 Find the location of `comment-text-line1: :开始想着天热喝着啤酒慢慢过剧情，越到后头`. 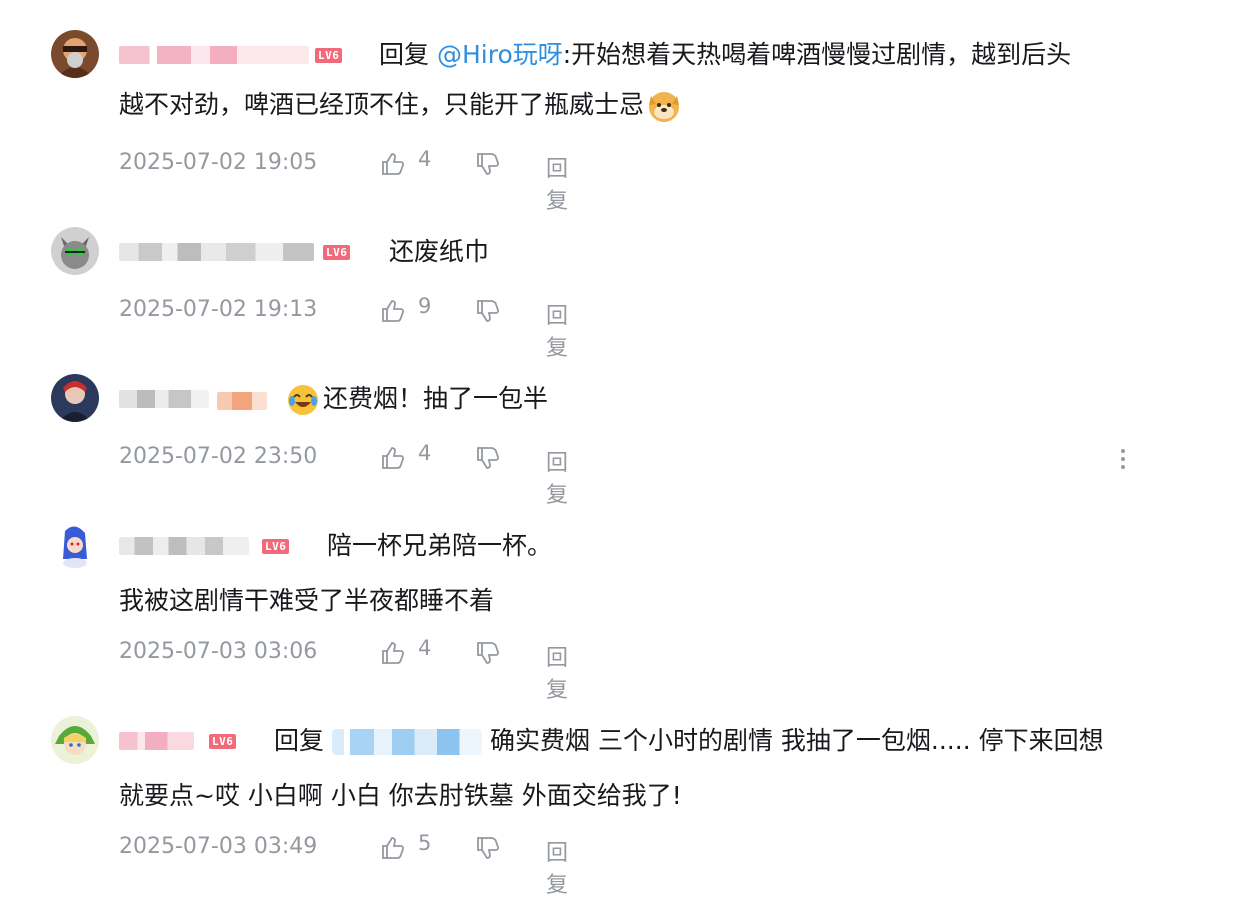

comment-text-line1: :开始想着天热喝着啤酒慢慢过剧情，越到后头 is located at coordinates (817, 54).